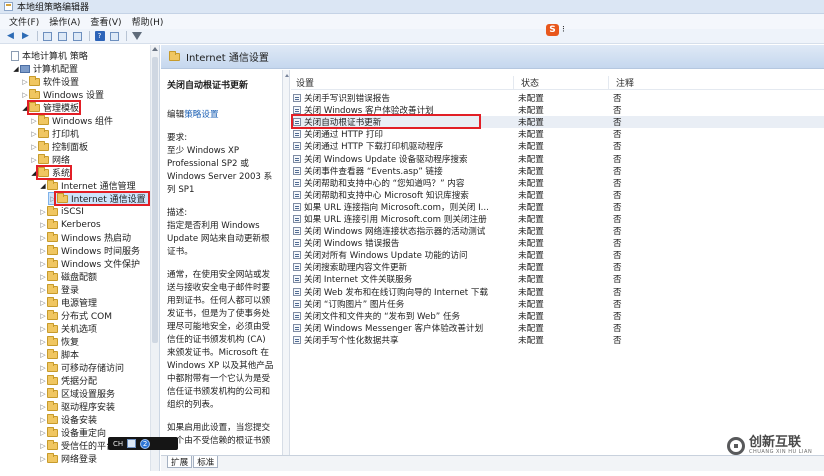 Image resolution: width=824 pixels, height=476 pixels. What do you see at coordinates (557, 171) in the screenshot?
I see `table-row: 关闭事件查看器 “Events.asp” 链接 未配置 否` at bounding box center [557, 171].